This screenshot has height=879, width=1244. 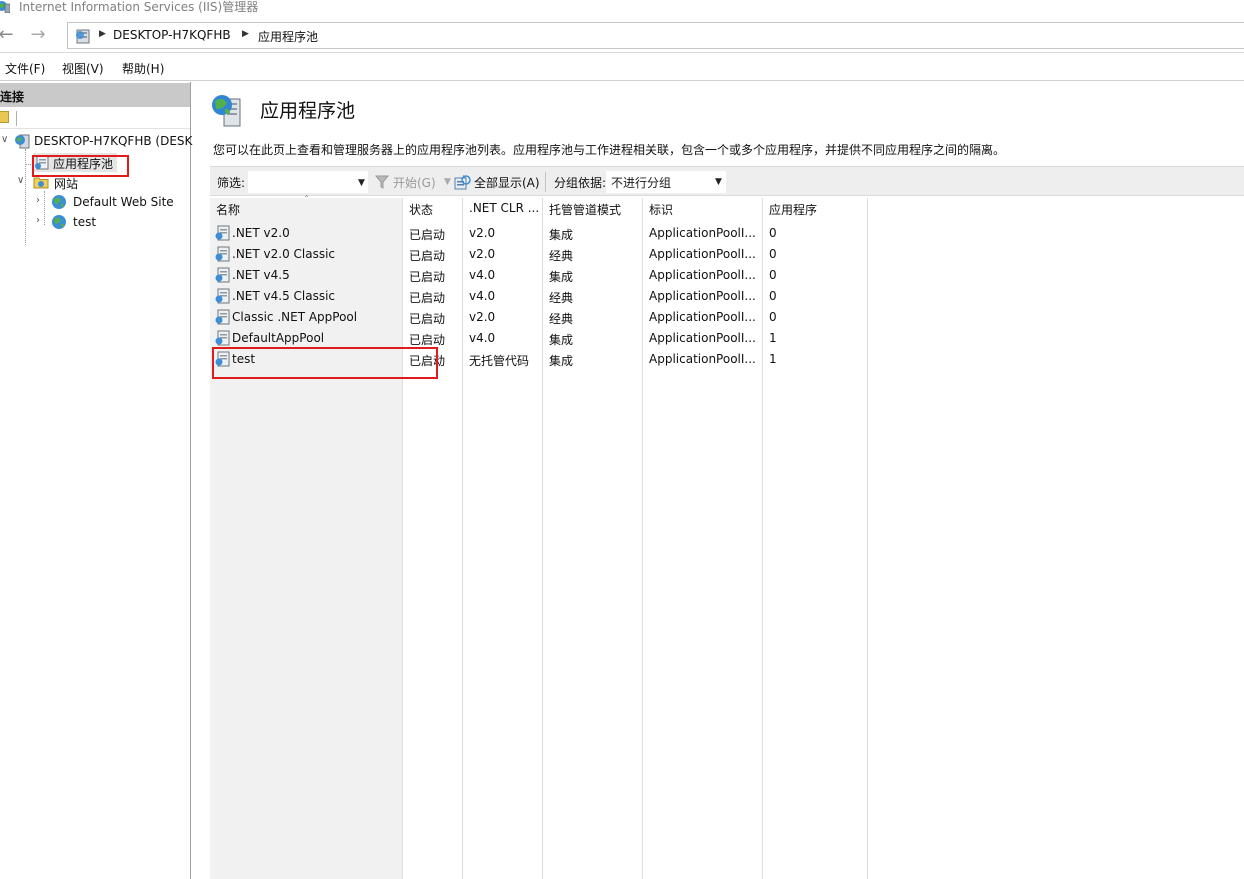 I want to click on tree-item-server: ∨ DESKTOP-H7KQFHB (DESK, so click(x=96, y=141).